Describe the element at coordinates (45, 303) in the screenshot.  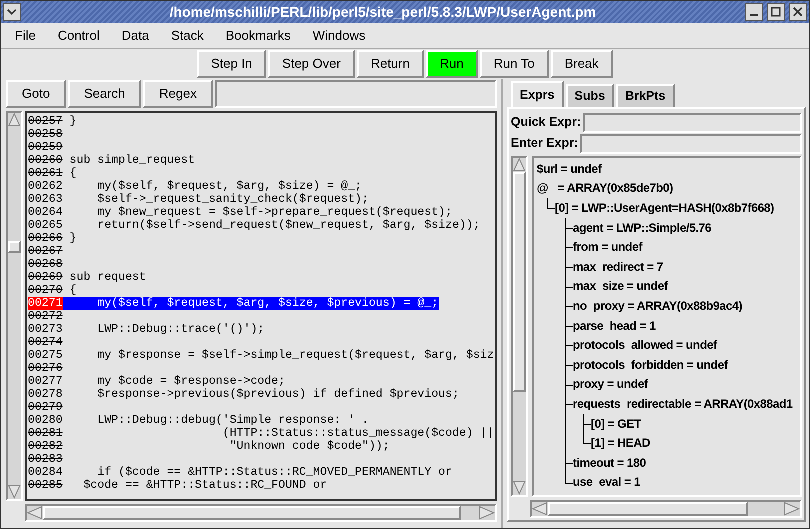
I see `line-number: 00271` at that location.